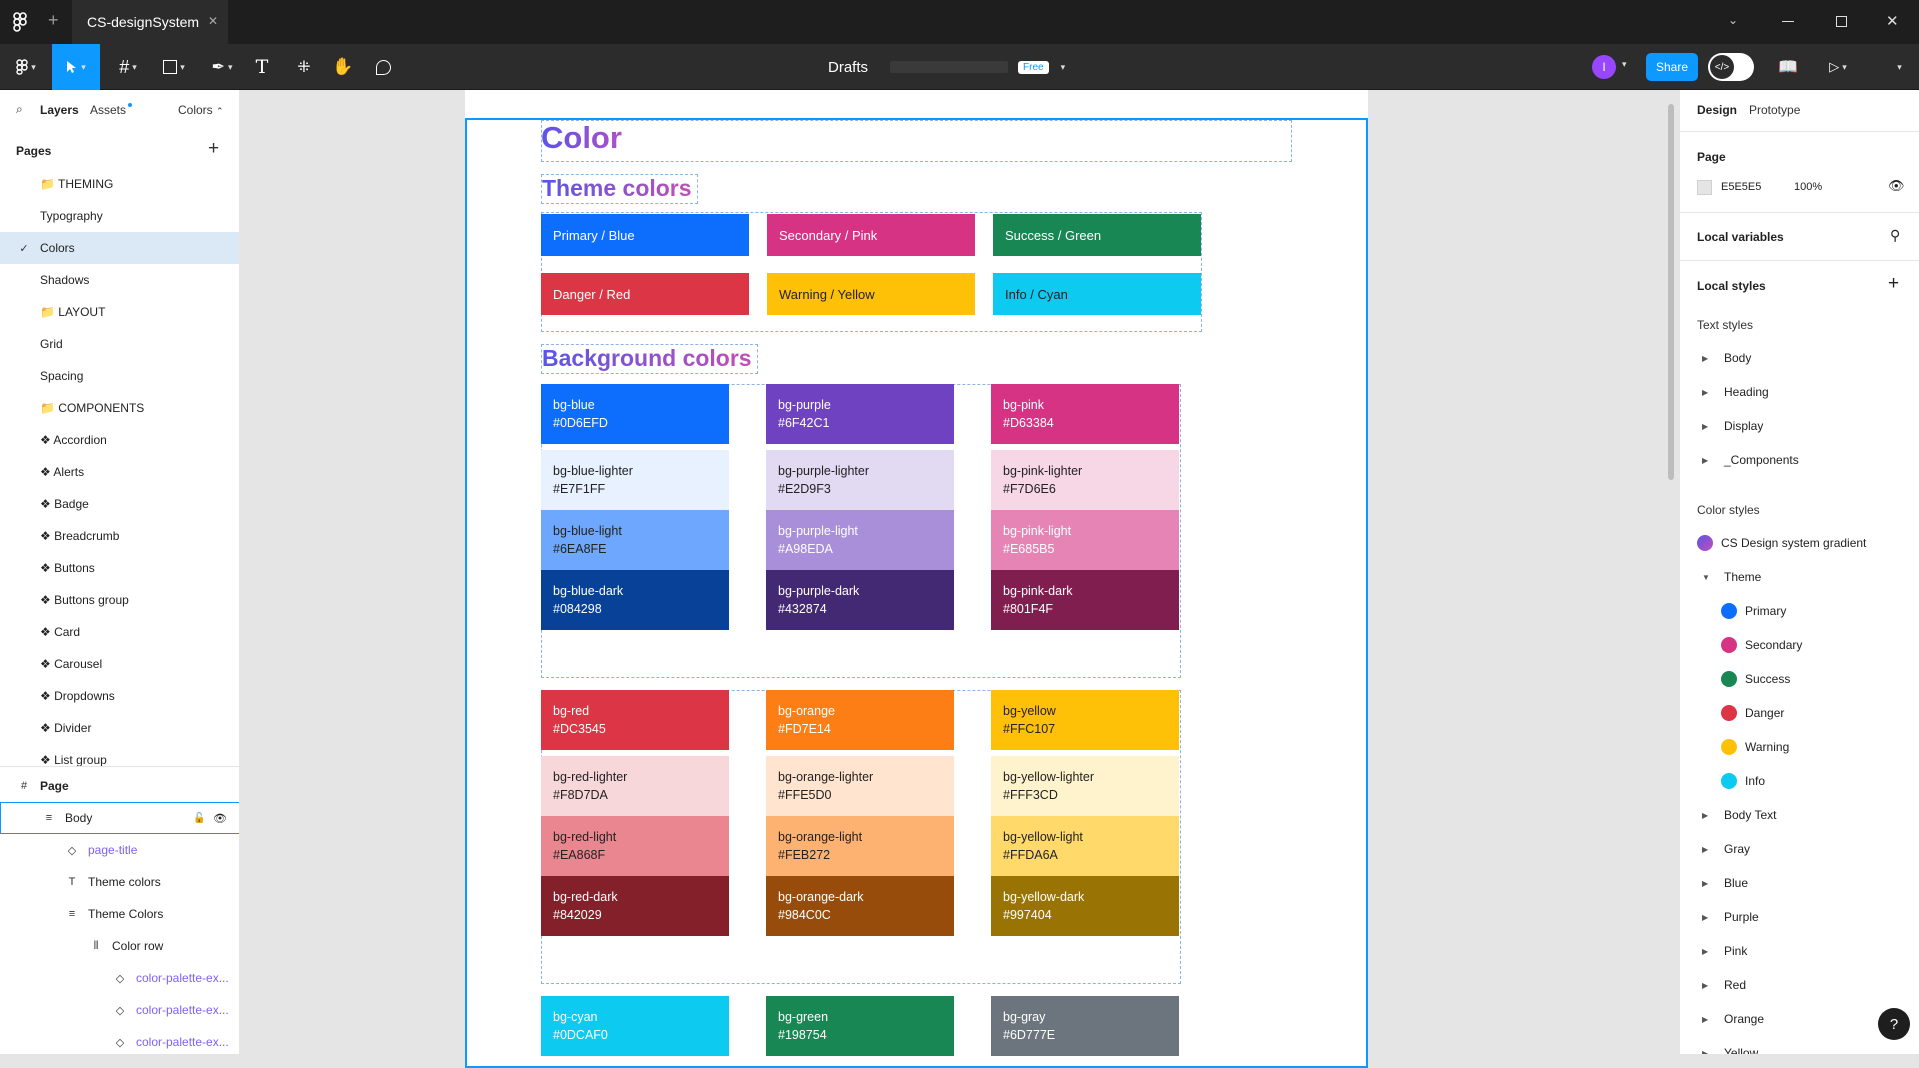  I want to click on color-card: bg-red #DC3545, so click(635, 720).